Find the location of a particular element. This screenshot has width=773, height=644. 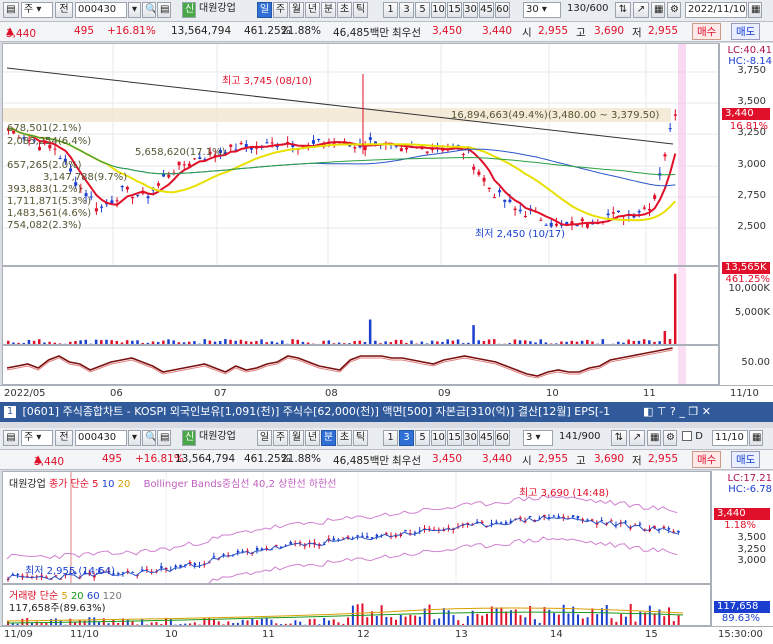

date-input: 11/10 is located at coordinates (730, 438).